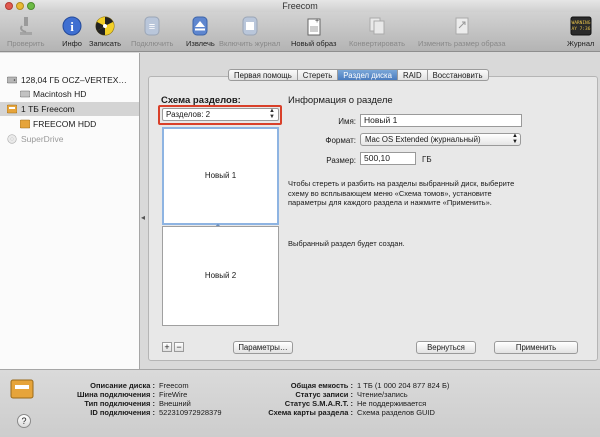 Image resolution: width=600 pixels, height=437 pixels. I want to click on partition-block-1: Новый 1, so click(220, 176).